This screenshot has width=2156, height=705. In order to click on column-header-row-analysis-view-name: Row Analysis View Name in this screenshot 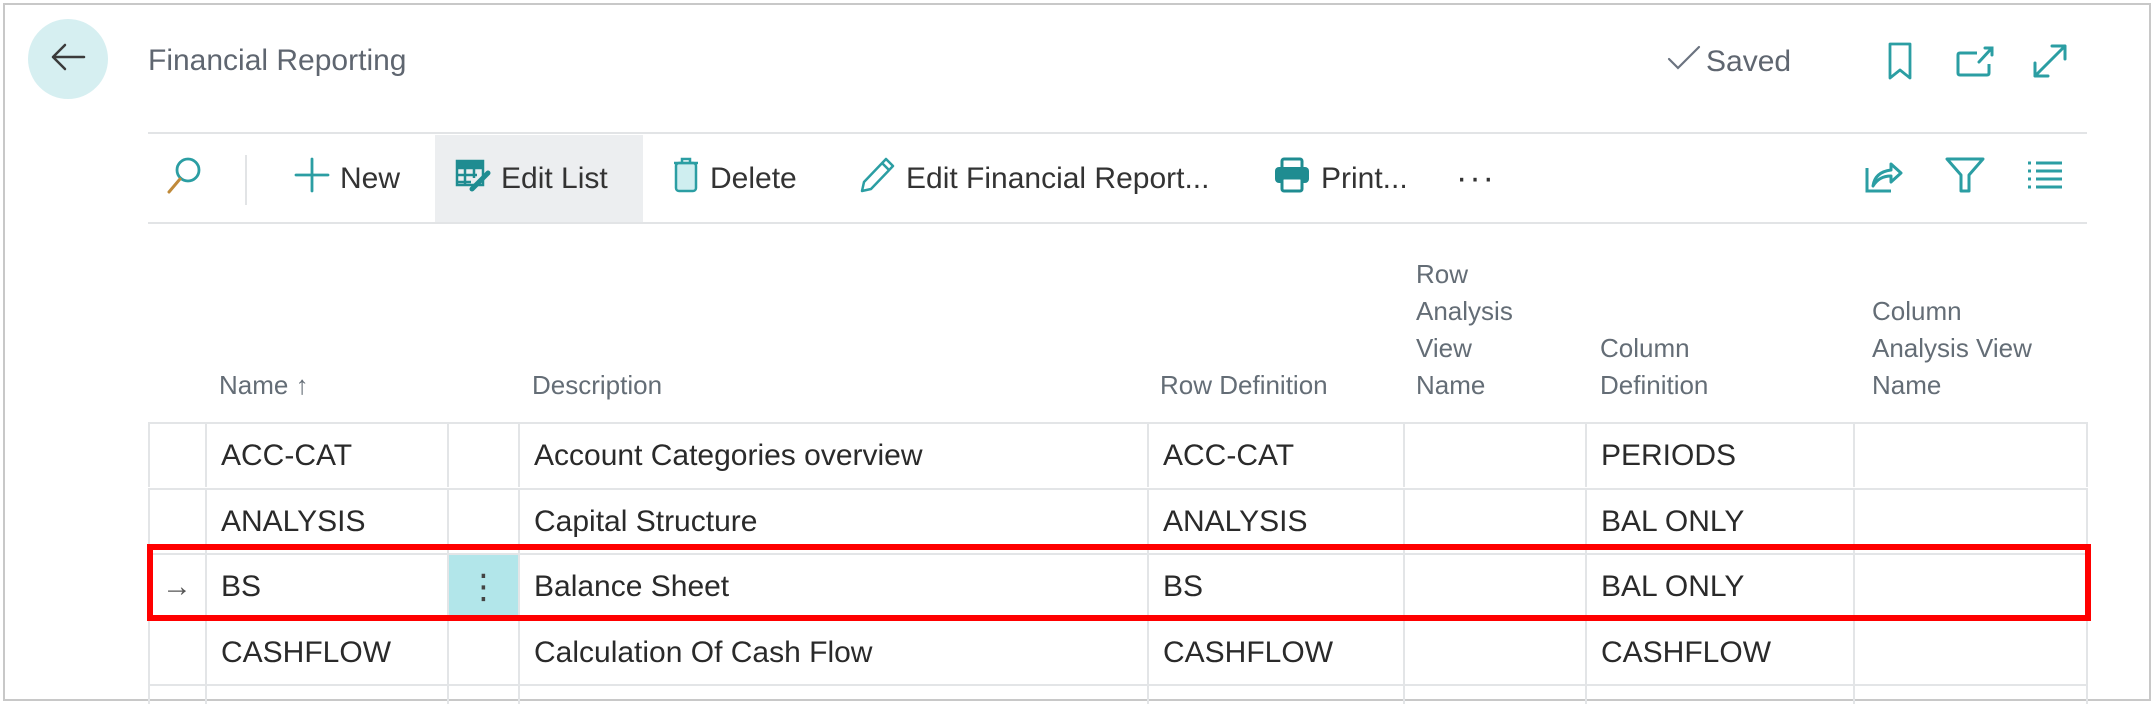, I will do `click(1464, 330)`.